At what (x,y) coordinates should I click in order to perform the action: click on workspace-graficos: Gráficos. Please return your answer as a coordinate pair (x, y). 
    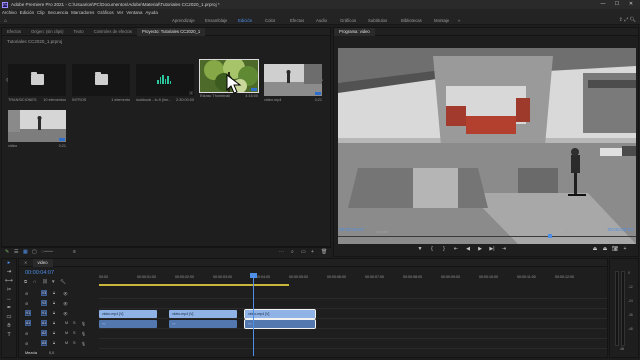
    Looking at the image, I should click on (348, 20).